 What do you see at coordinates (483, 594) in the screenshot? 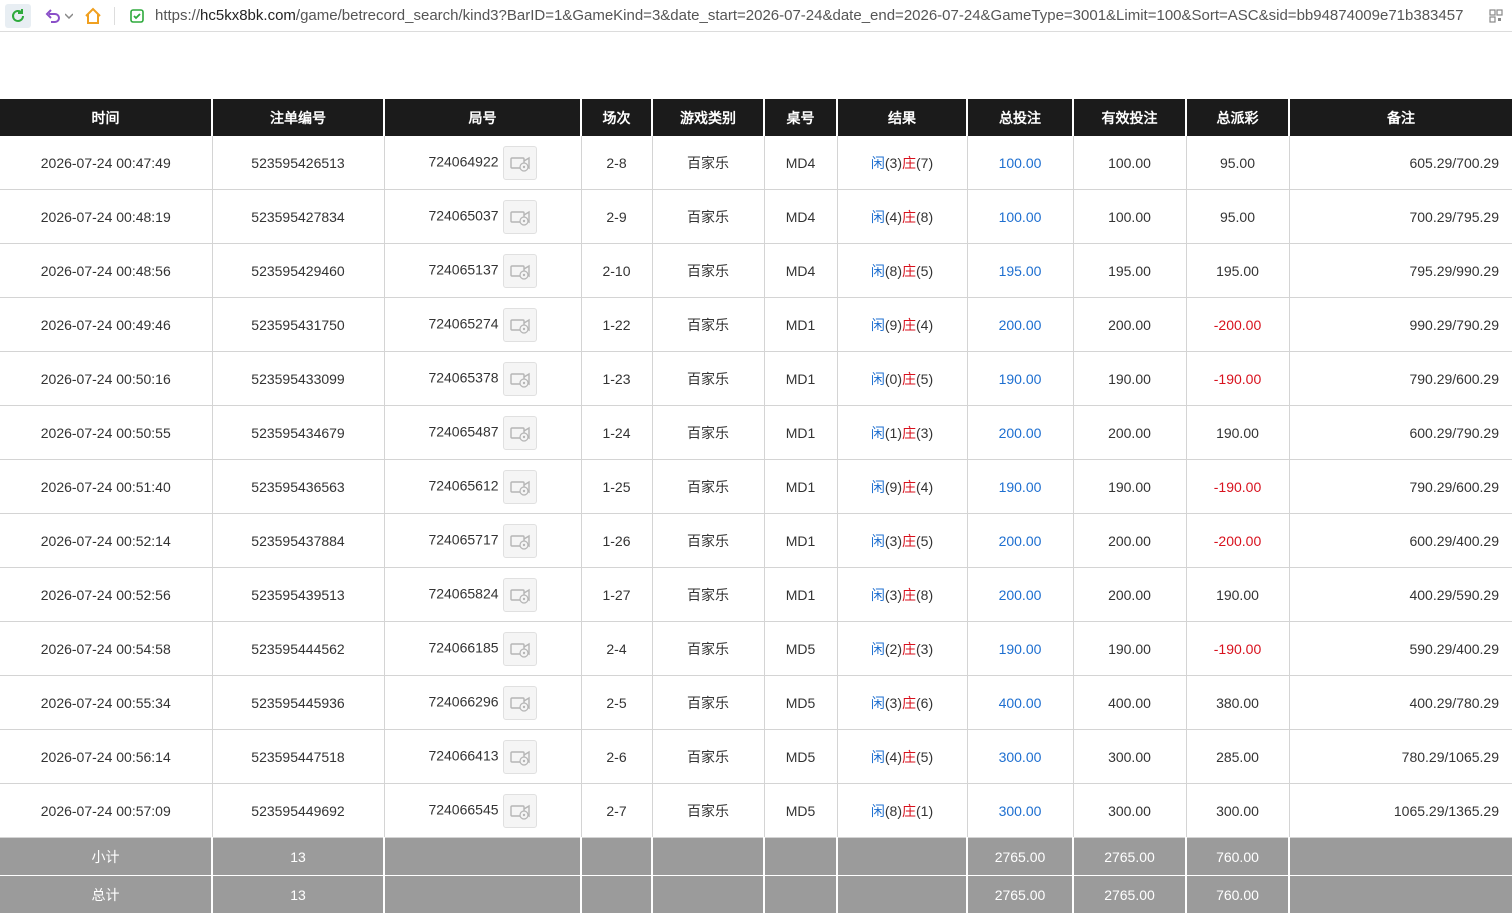
I see `cell-round: 724065824` at bounding box center [483, 594].